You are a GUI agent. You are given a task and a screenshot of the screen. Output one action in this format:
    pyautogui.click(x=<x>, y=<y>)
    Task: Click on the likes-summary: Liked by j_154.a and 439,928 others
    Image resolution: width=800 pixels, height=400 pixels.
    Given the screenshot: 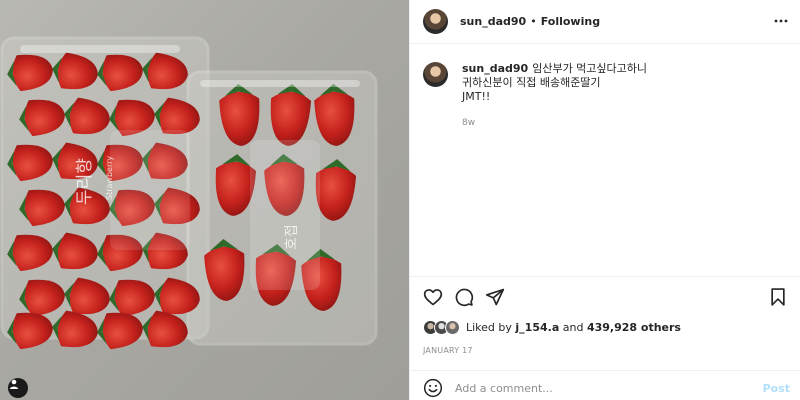 What is the action you would take?
    pyautogui.click(x=552, y=327)
    